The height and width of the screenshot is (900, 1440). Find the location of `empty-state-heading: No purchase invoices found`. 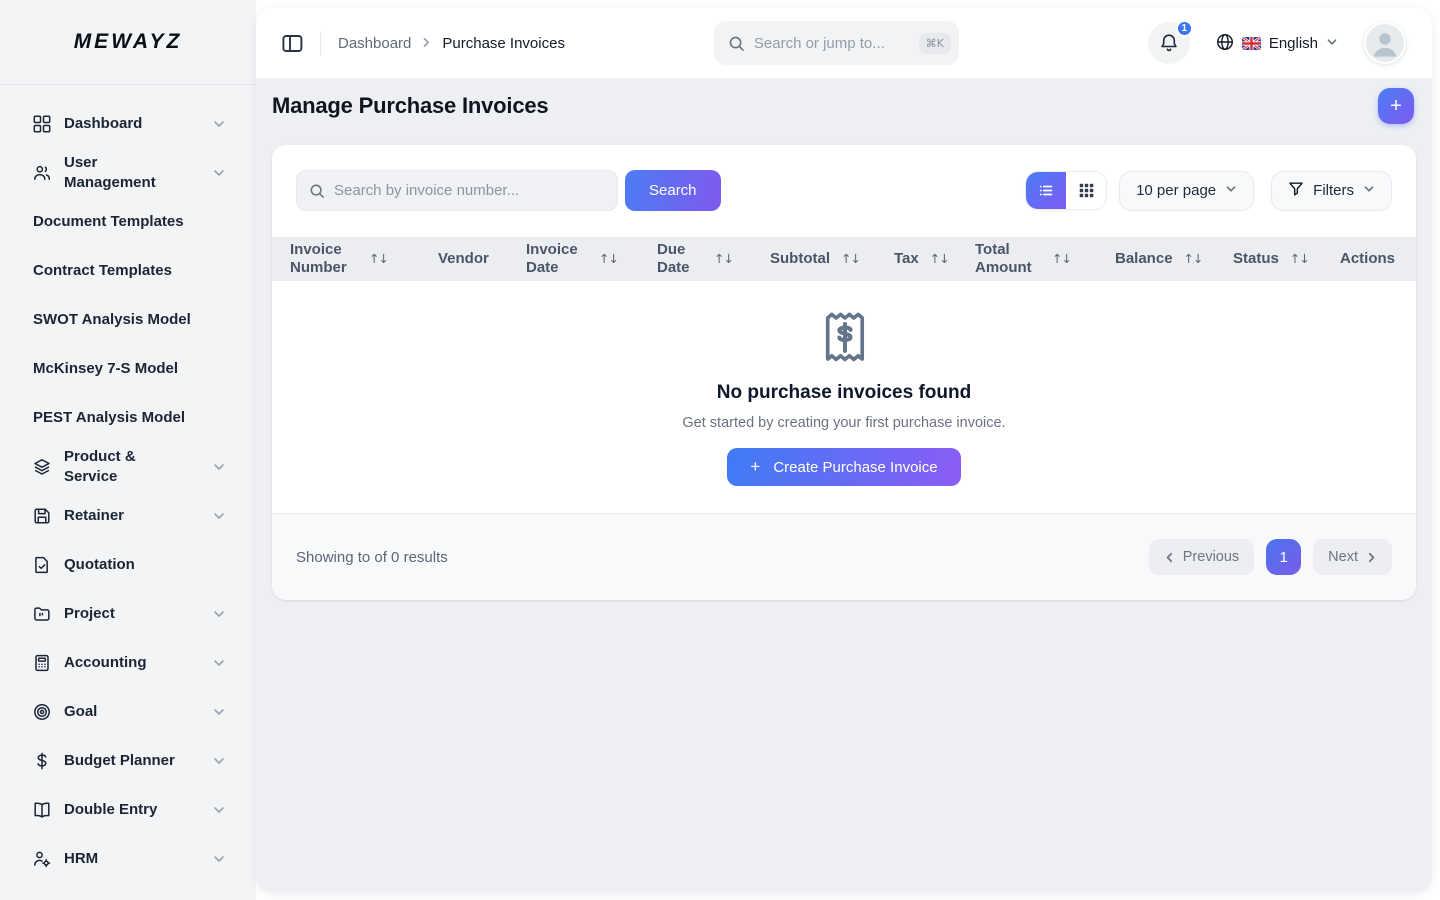

empty-state-heading: No purchase invoices found is located at coordinates (844, 392).